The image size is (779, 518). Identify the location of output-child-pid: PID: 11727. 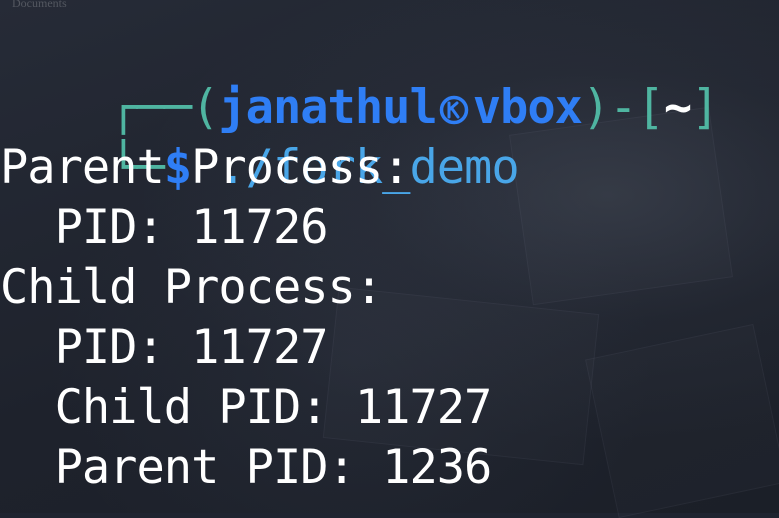
(164, 347).